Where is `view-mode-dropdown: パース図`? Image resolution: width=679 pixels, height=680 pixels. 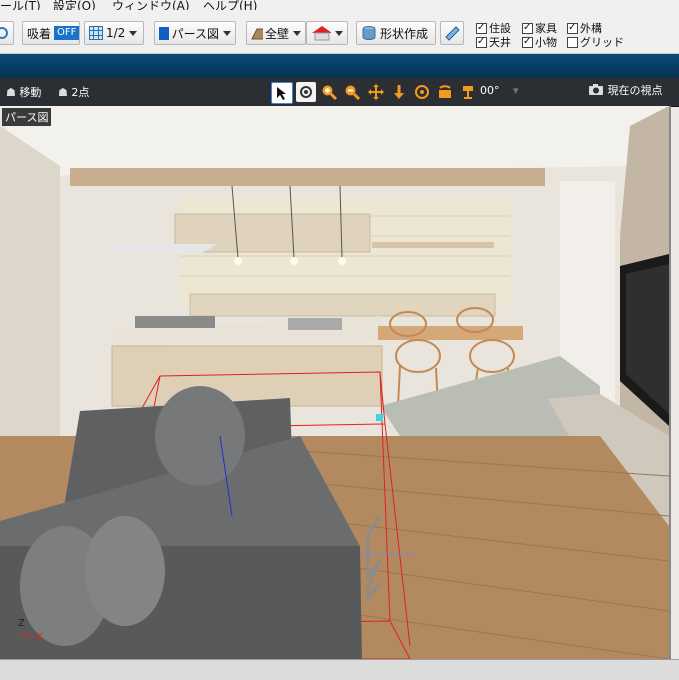
view-mode-dropdown: パース図 is located at coordinates (195, 33).